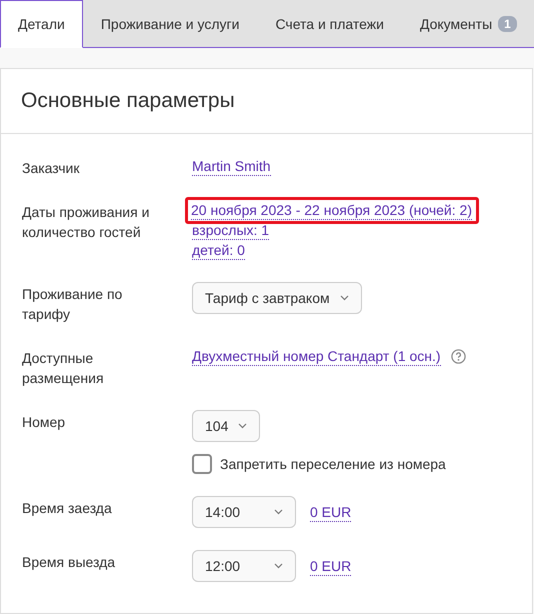 This screenshot has width=534, height=614. Describe the element at coordinates (67, 508) in the screenshot. I see `field-label: Время заезда` at that location.